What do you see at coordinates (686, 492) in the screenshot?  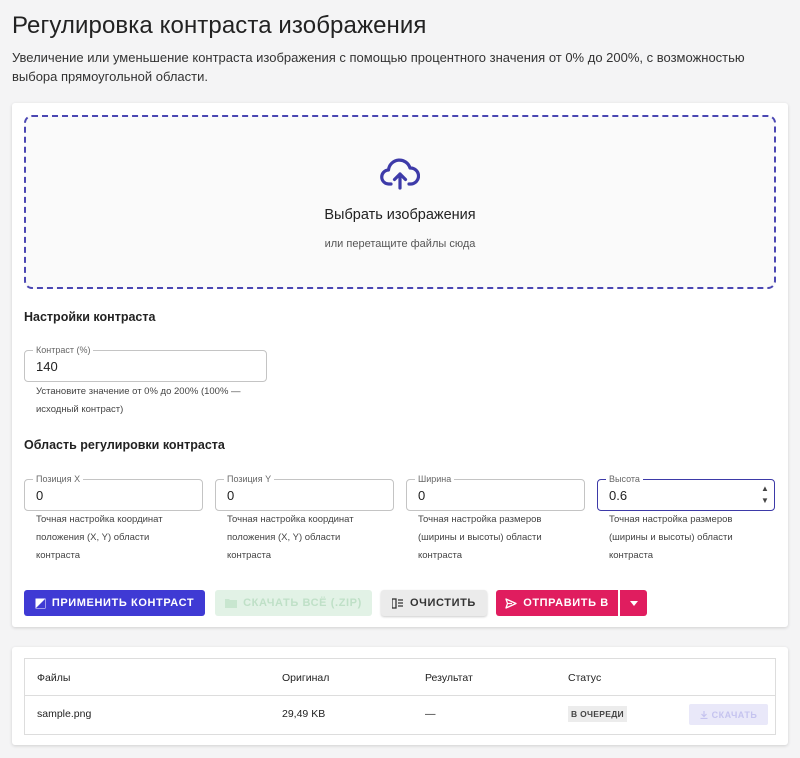 I see `height-input: Высота 0.6 ▲ ▼` at bounding box center [686, 492].